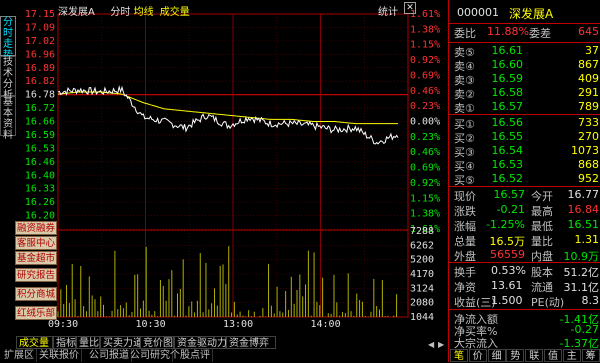 Image resolution: width=600 pixels, height=363 pixels. What do you see at coordinates (40, 41) in the screenshot?
I see `price-tick-label: 17.02` at bounding box center [40, 41].